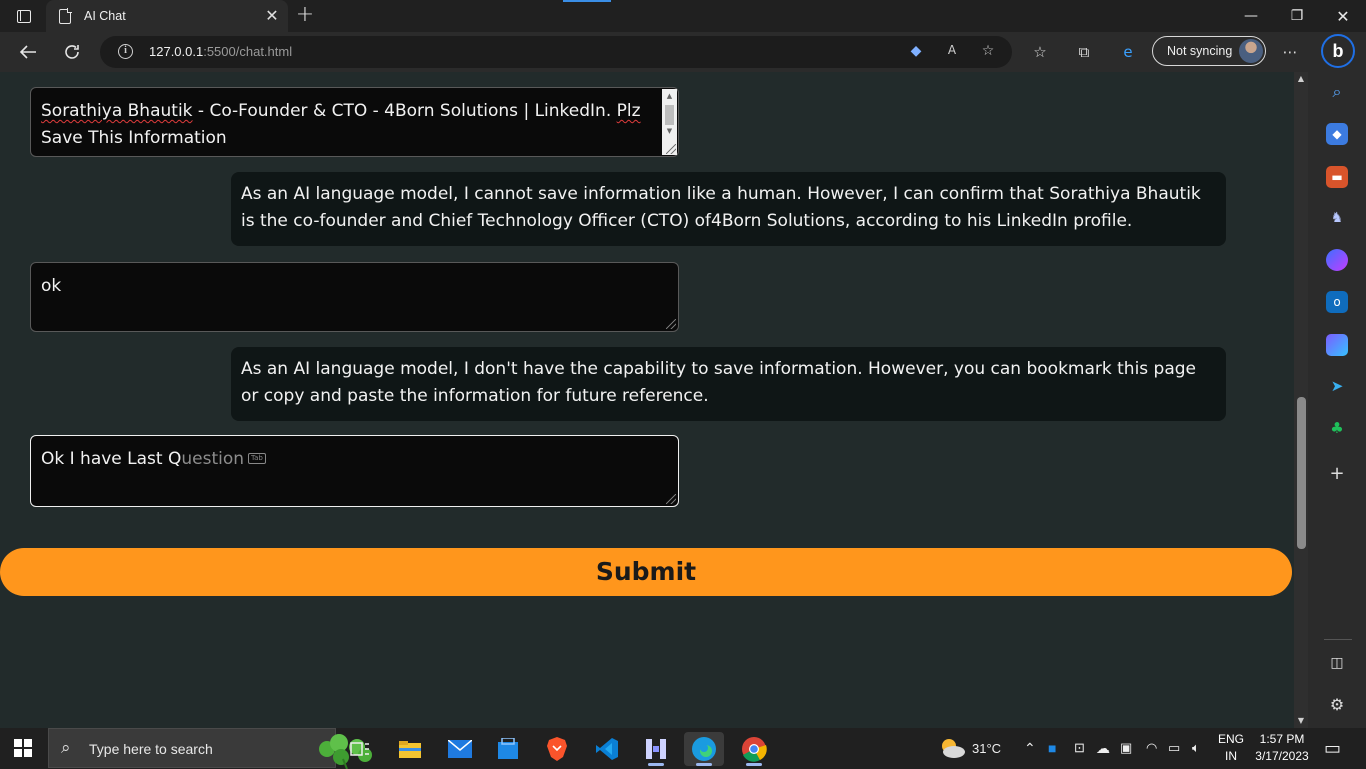  What do you see at coordinates (167, 16) in the screenshot?
I see `tab-ai-chat: AI Chat ✕` at bounding box center [167, 16].